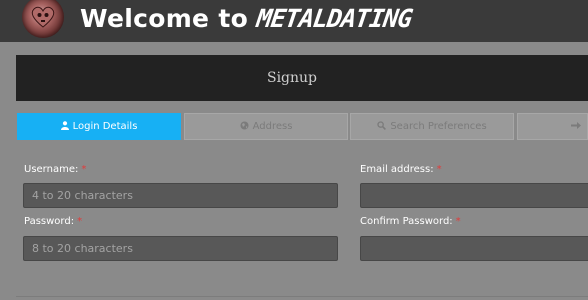 The width and height of the screenshot is (588, 300). I want to click on password-placeholder: 8 to 20 characters, so click(82, 248).